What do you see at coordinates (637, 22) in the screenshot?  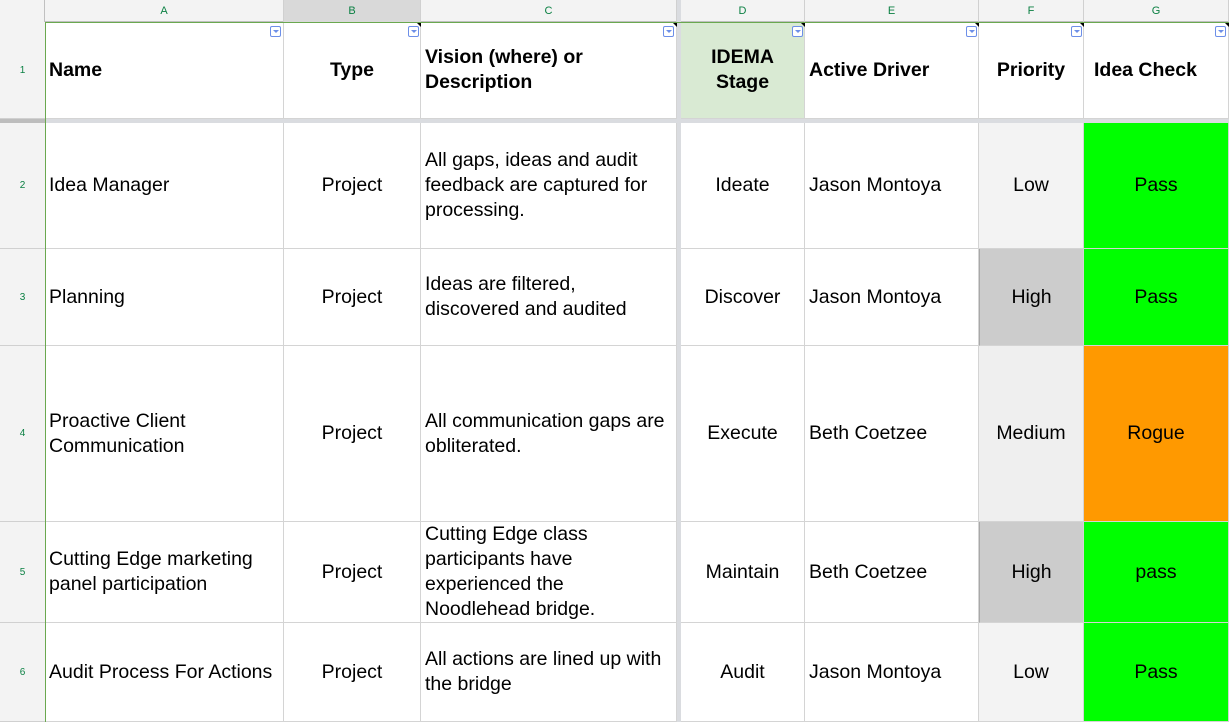 I see `selection-border-top` at bounding box center [637, 22].